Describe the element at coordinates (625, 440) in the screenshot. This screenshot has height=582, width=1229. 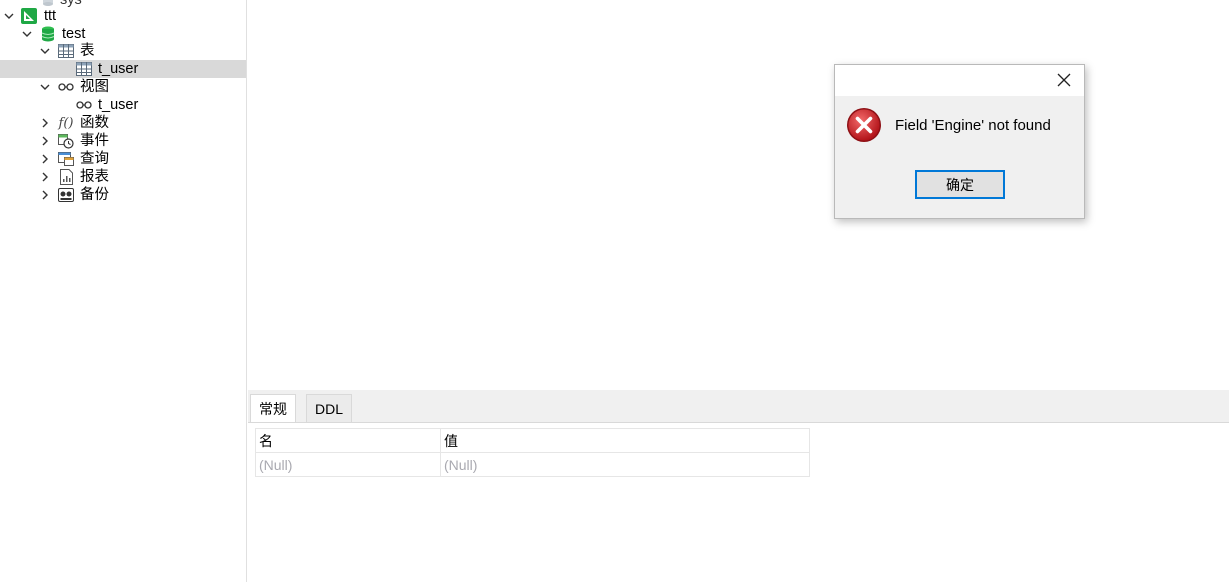
I see `column-header-value: 值` at that location.